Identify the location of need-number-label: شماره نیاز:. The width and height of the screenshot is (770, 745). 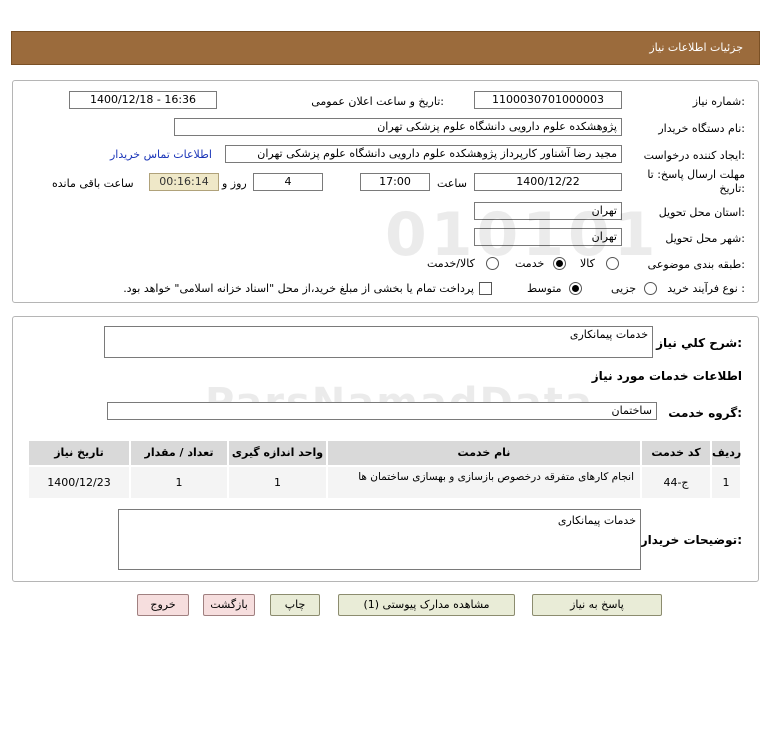
(718, 101).